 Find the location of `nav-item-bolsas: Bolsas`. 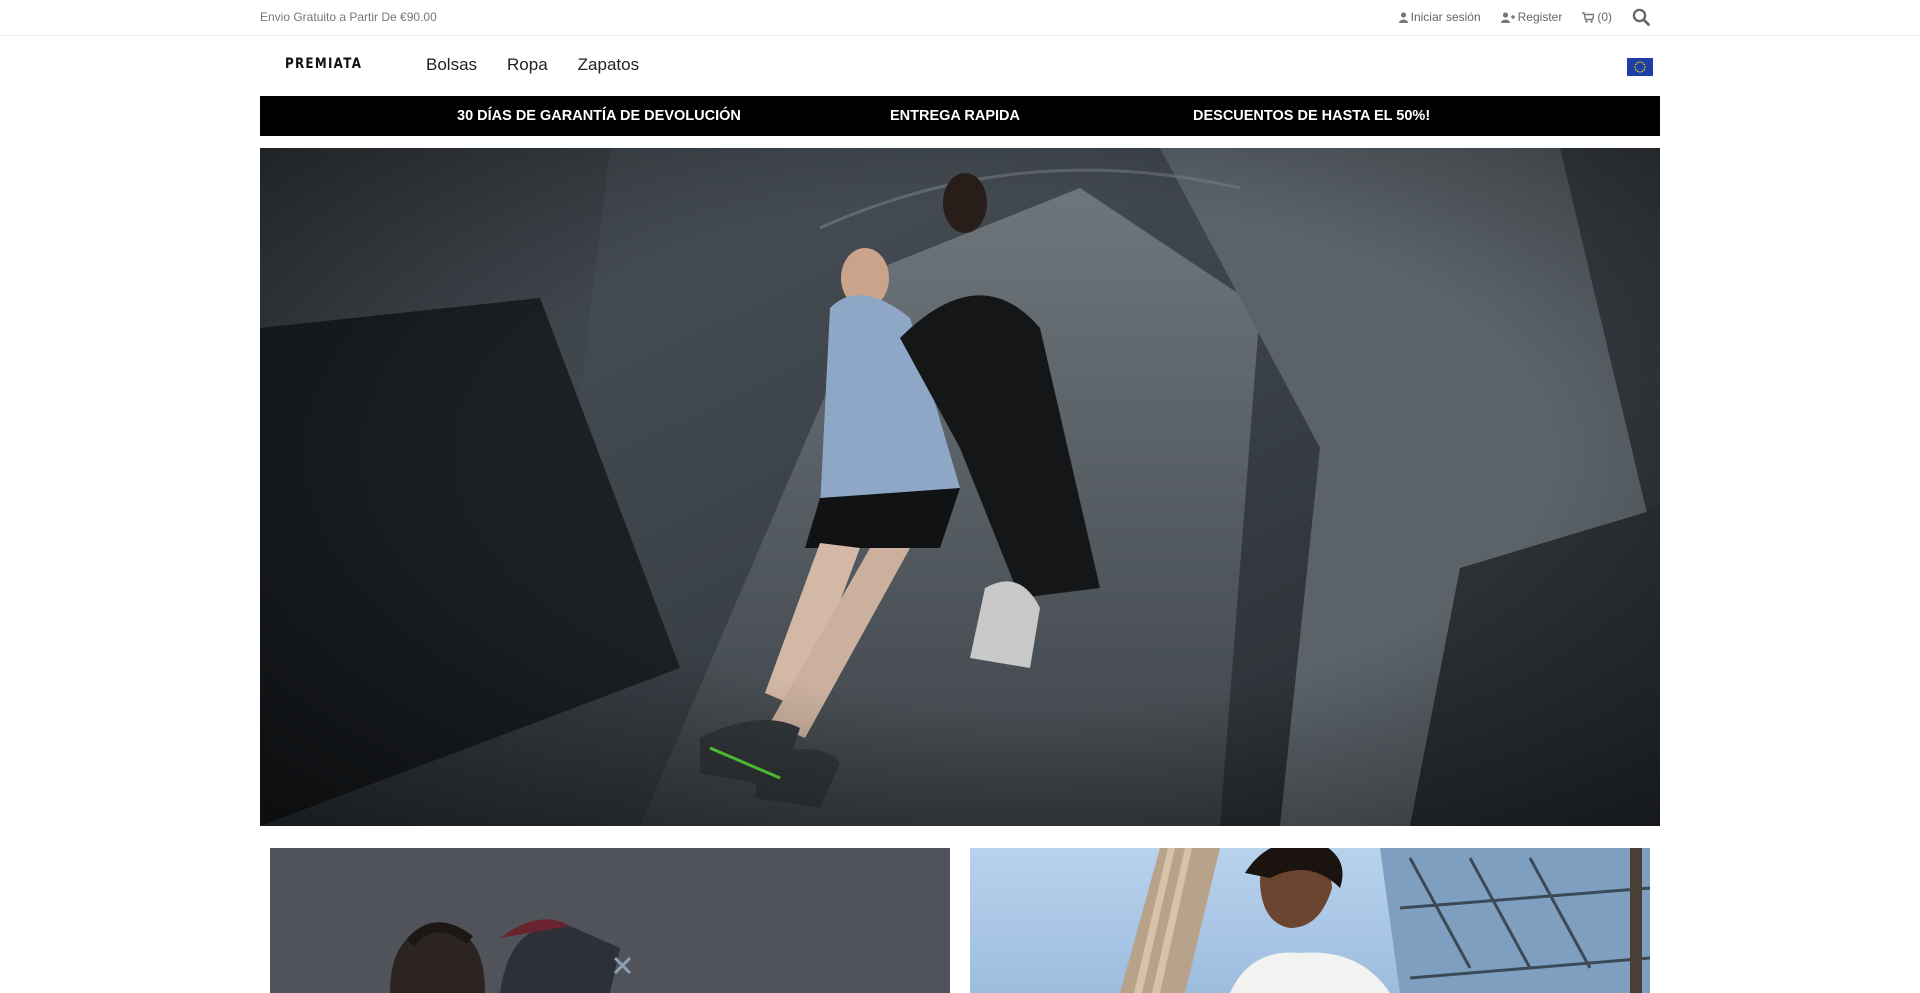

nav-item-bolsas: Bolsas is located at coordinates (451, 65).